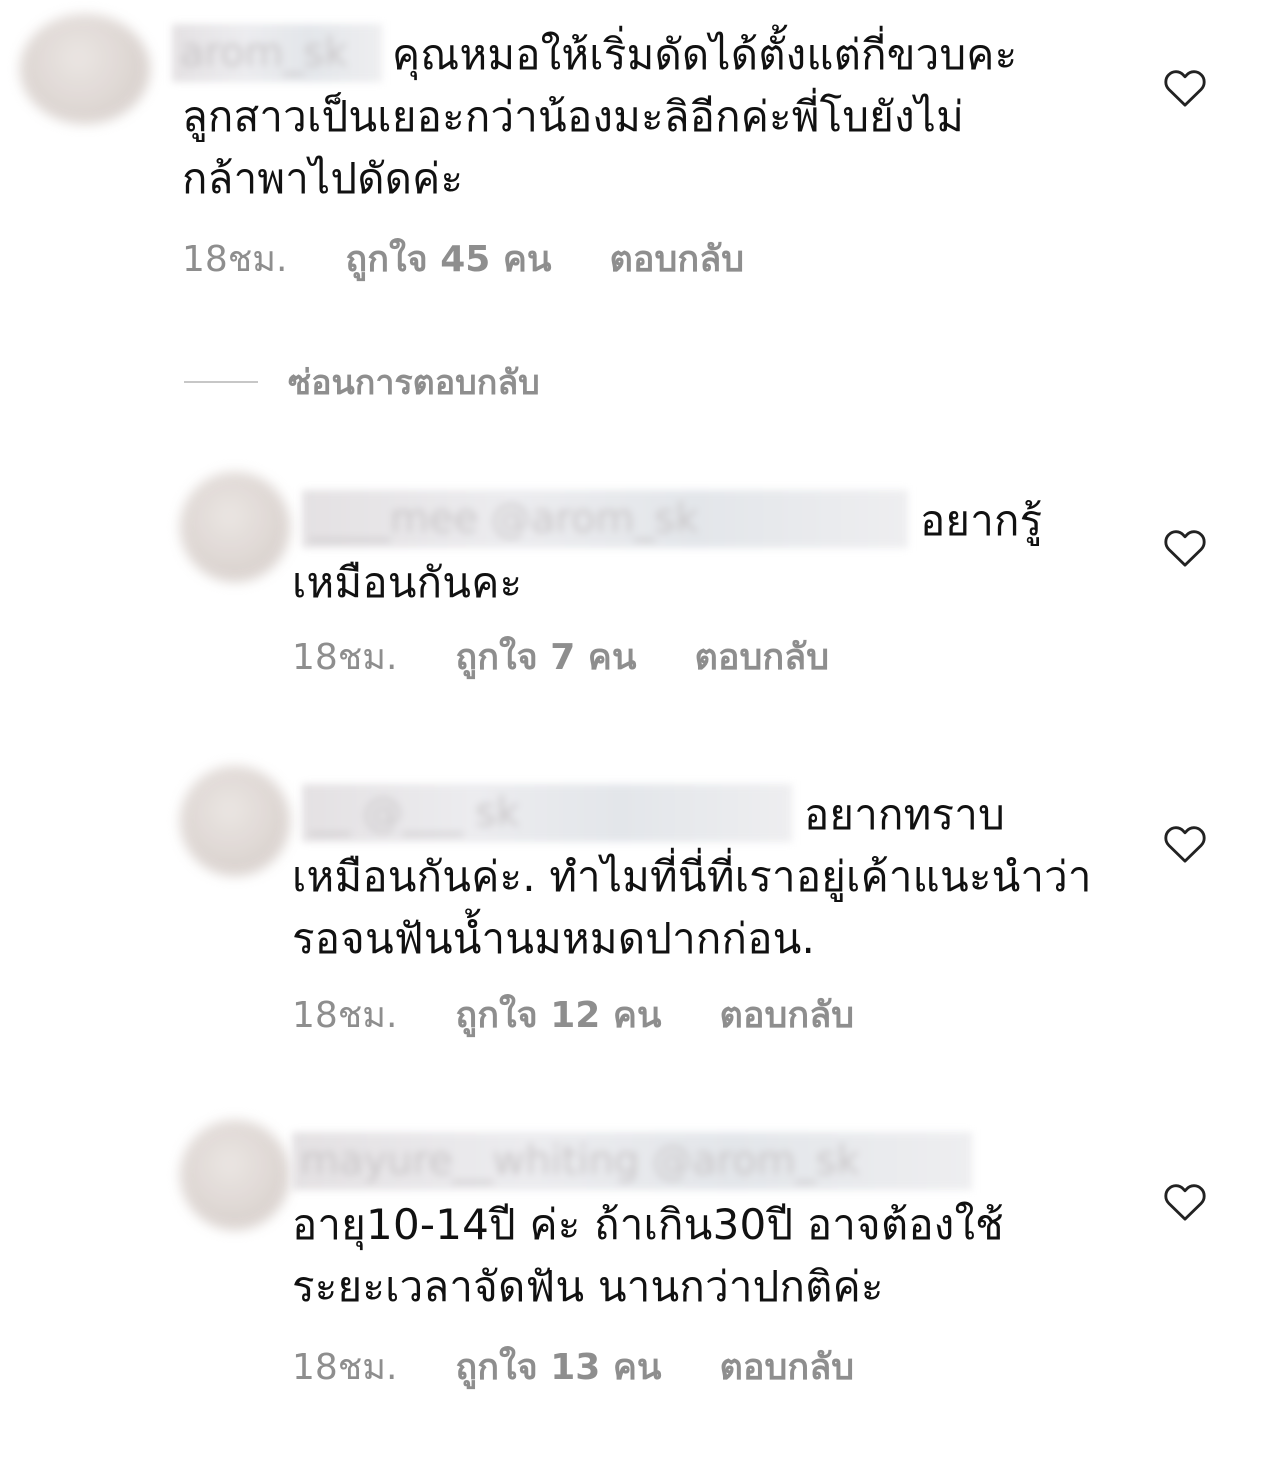 The image size is (1280, 1472). I want to click on hide-replies-button: ซ่อนการตอบกลับ, so click(362, 382).